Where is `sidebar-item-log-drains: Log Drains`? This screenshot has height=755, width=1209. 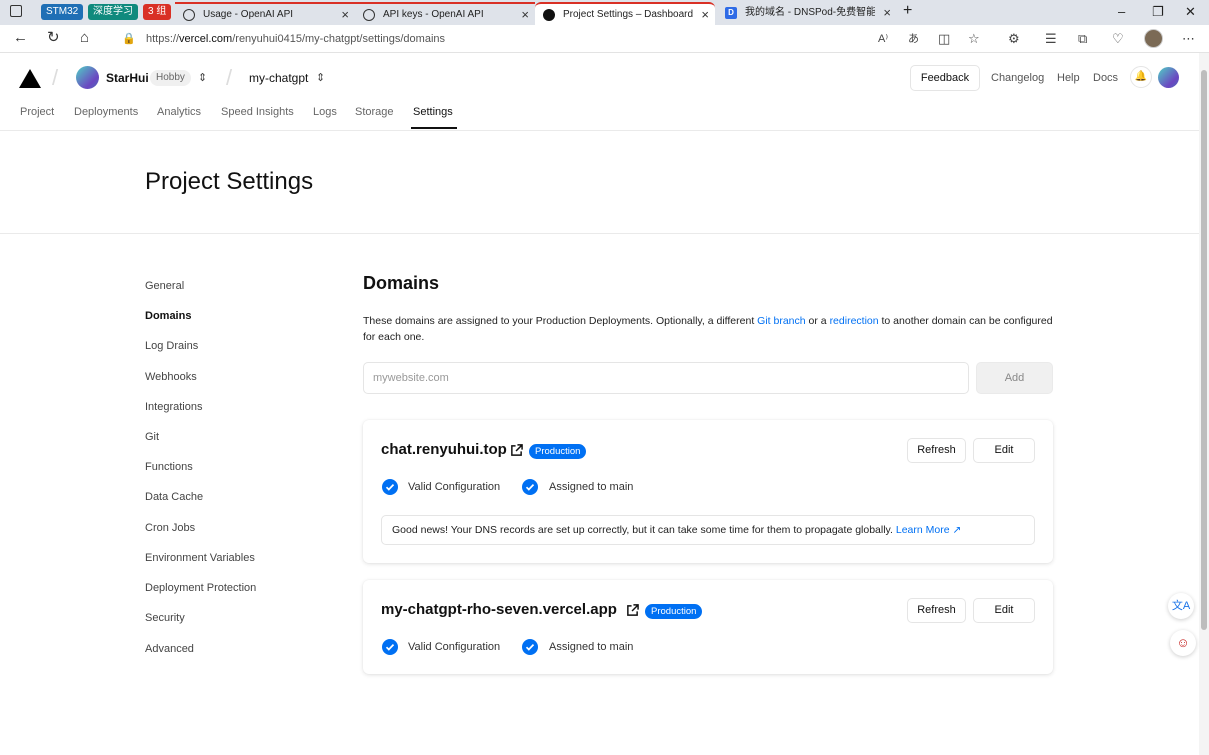
sidebar-item-log-drains: Log Drains is located at coordinates (171, 346).